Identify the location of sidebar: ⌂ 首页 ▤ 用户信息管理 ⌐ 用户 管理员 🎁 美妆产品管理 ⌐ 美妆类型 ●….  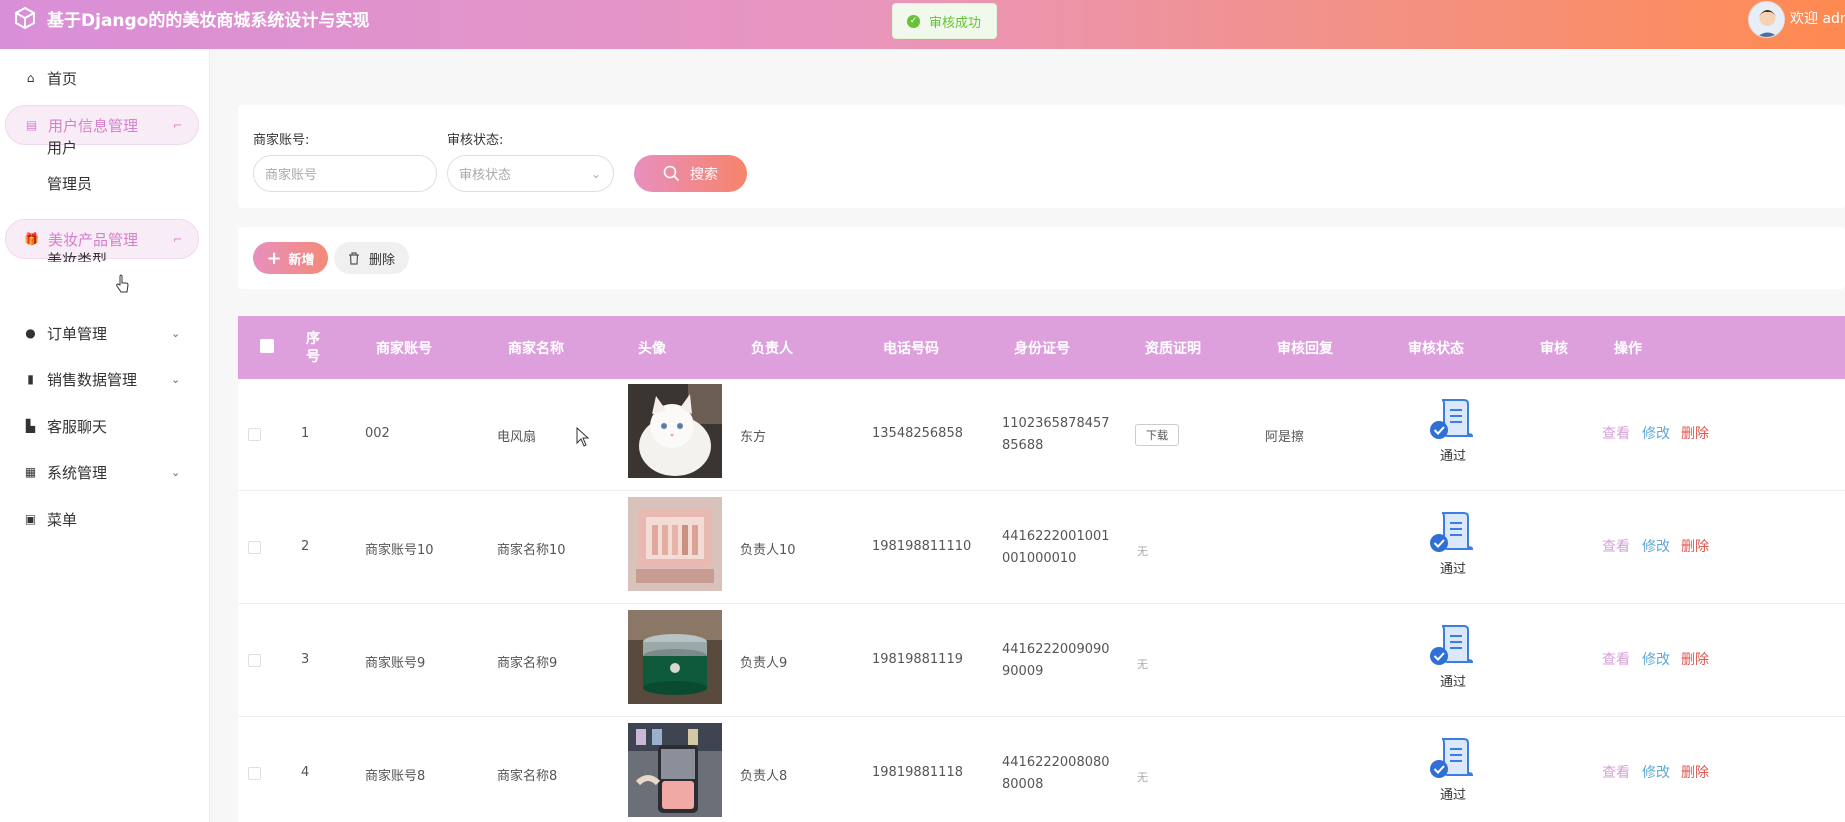
(105, 435).